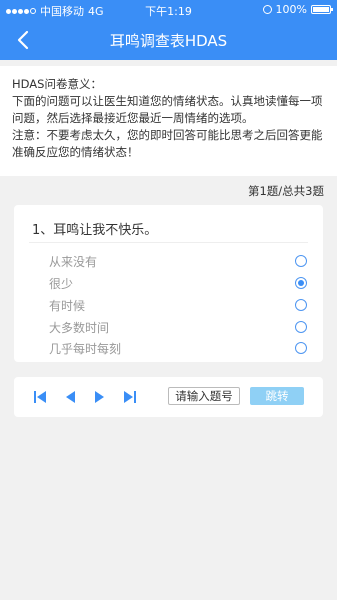 The width and height of the screenshot is (337, 600). I want to click on page-title: 耳鸣调查表HDAS, so click(168, 41).